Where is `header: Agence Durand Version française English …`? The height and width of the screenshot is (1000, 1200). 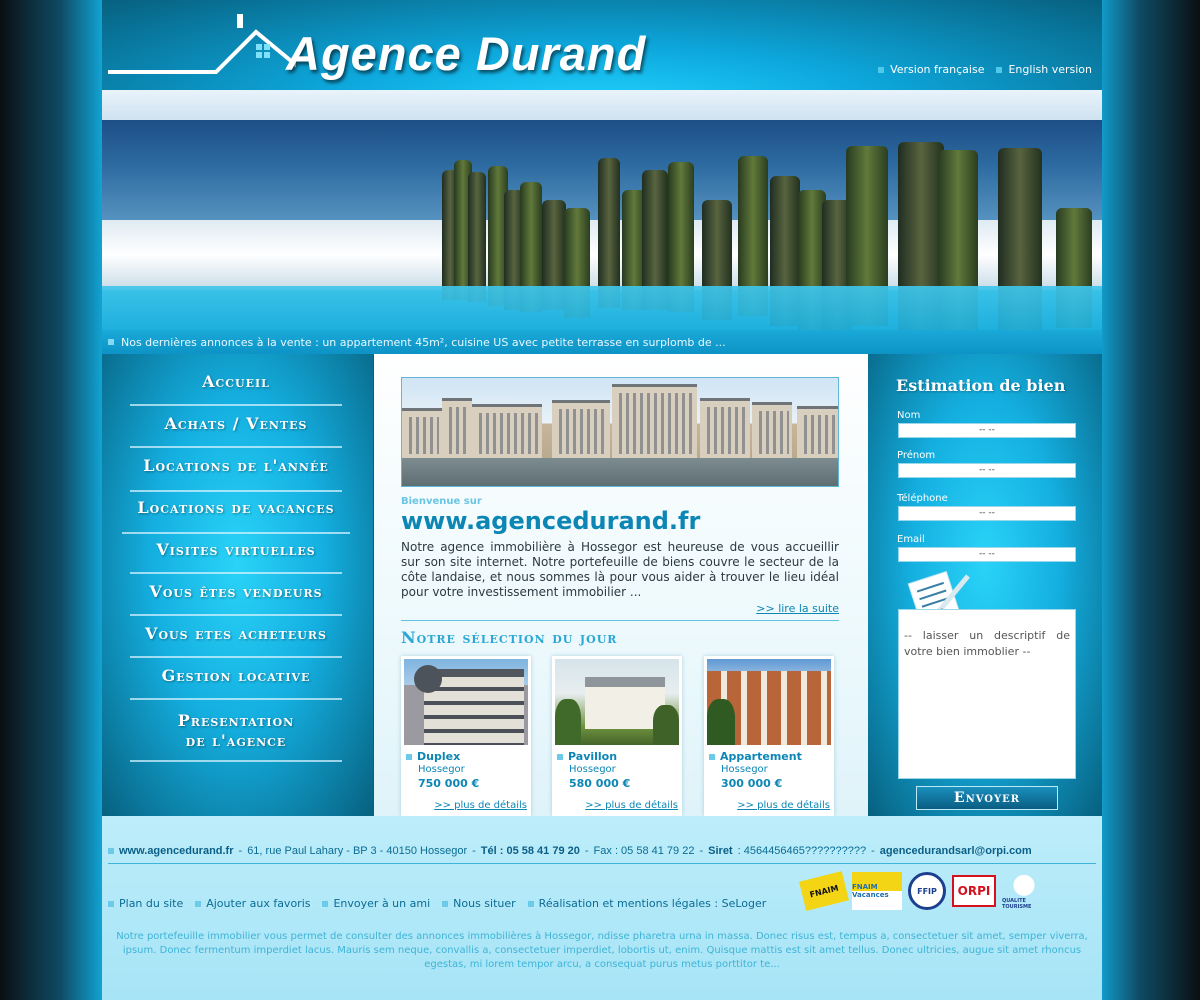
header: Agence Durand Version française English … is located at coordinates (602, 45).